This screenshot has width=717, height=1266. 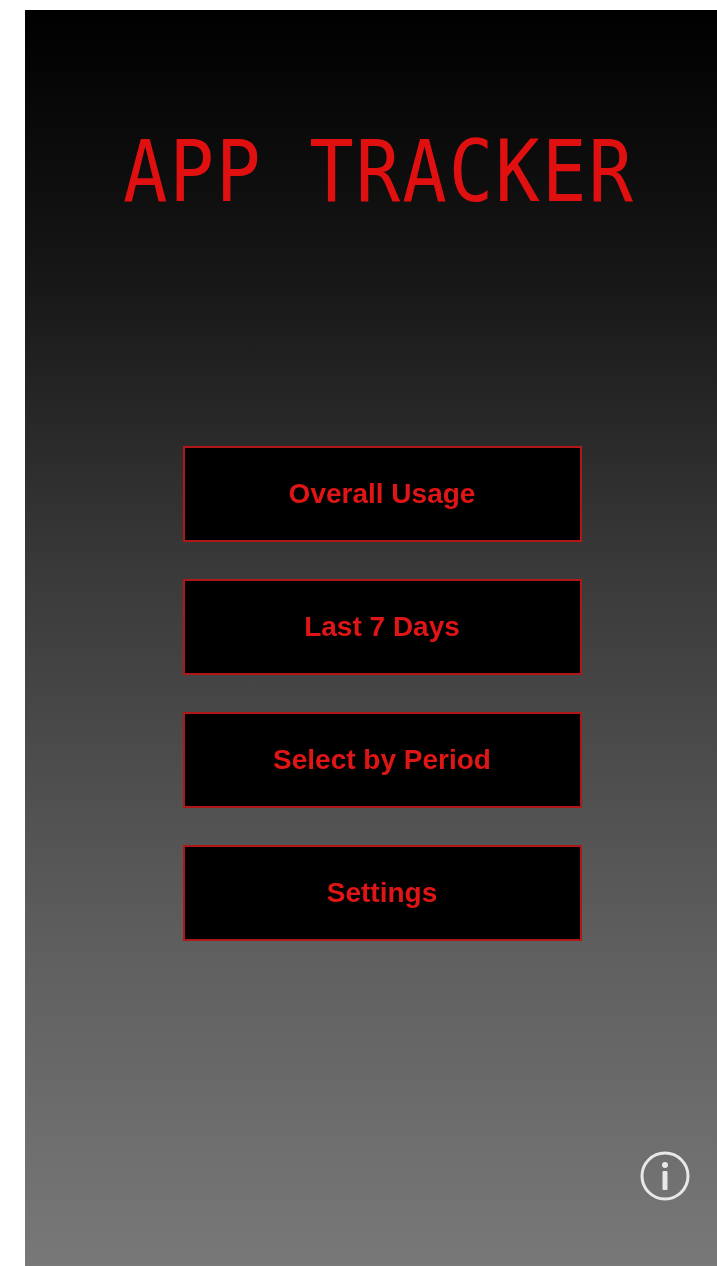 I want to click on menu-button: Settings, so click(x=382, y=893).